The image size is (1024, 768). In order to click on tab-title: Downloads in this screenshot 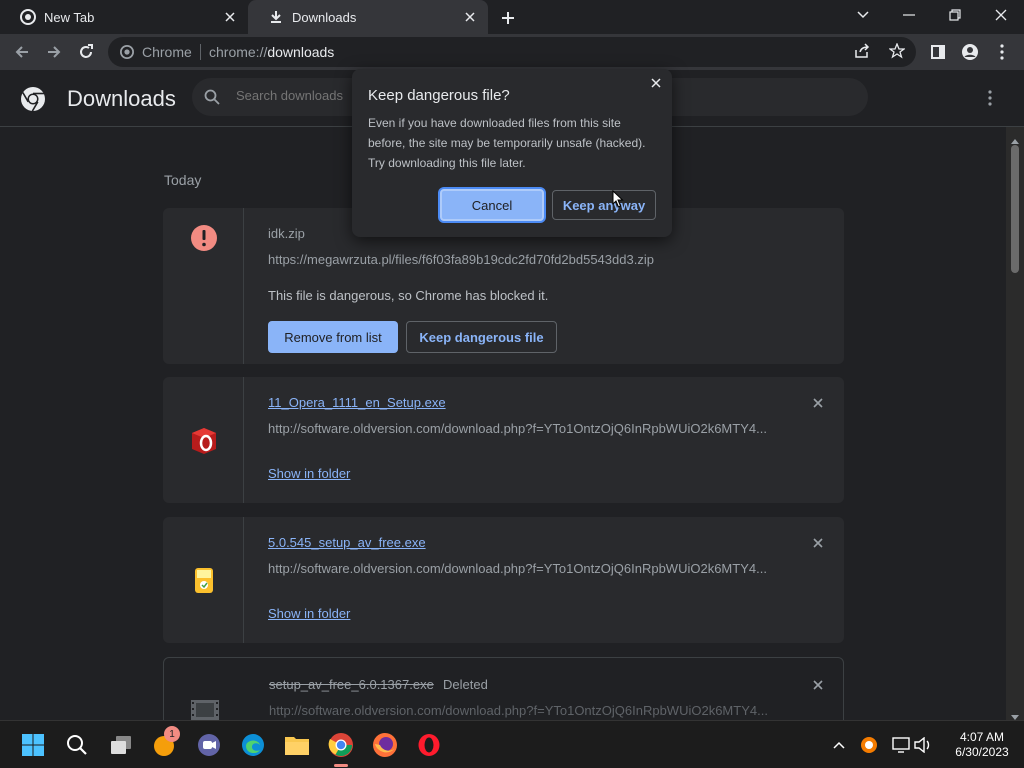, I will do `click(324, 17)`.